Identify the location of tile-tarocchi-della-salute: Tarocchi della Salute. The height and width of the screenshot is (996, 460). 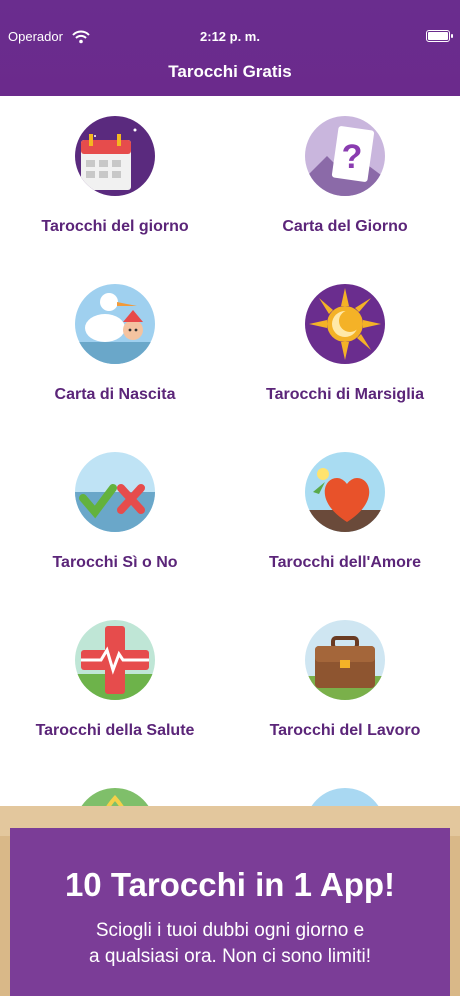
(115, 694).